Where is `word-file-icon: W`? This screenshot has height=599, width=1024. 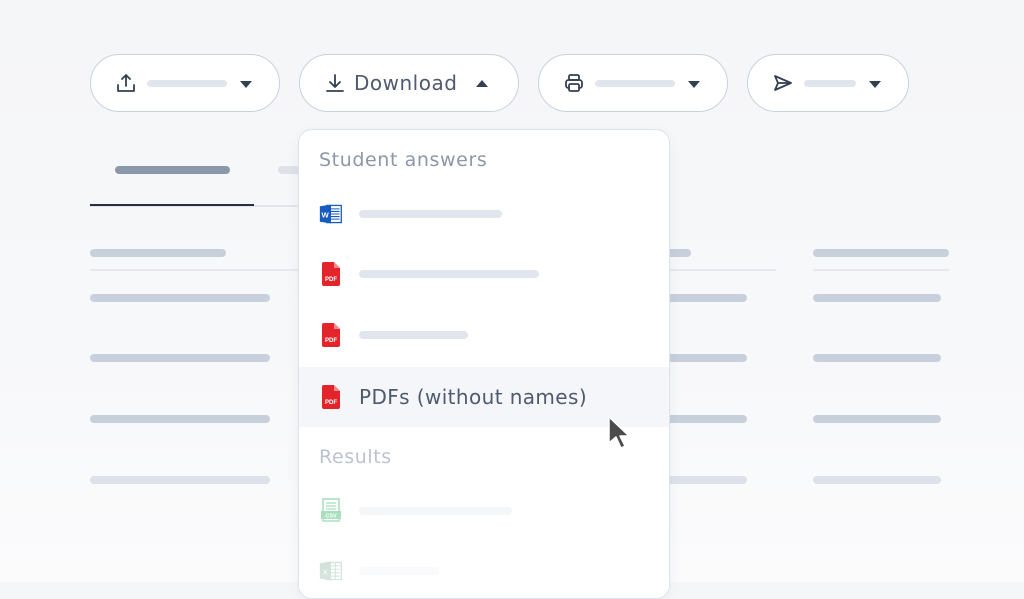
word-file-icon: W is located at coordinates (330, 214).